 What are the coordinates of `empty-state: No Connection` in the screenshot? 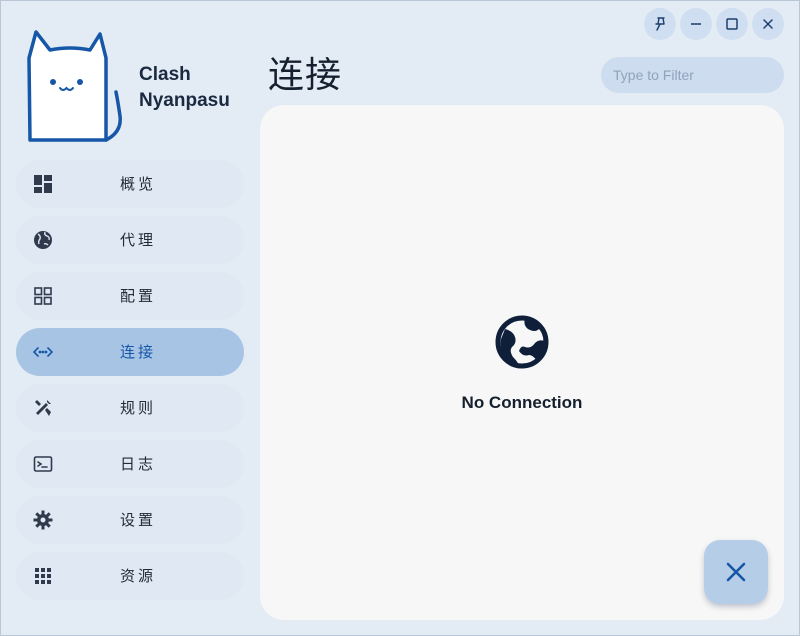 It's located at (522, 364).